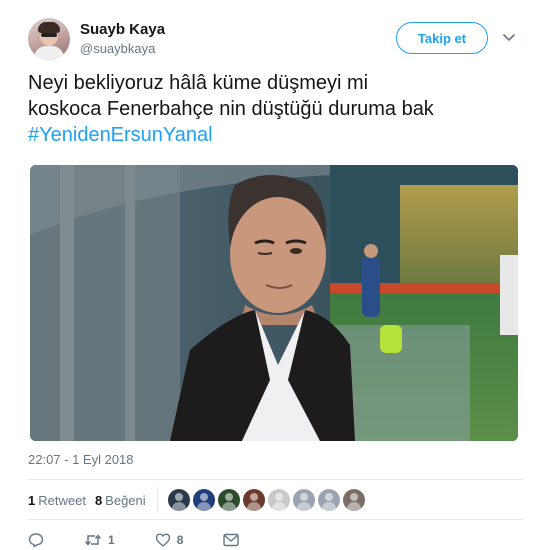 The height and width of the screenshot is (550, 539). What do you see at coordinates (122, 29) in the screenshot?
I see `display-name: Suayb Kaya` at bounding box center [122, 29].